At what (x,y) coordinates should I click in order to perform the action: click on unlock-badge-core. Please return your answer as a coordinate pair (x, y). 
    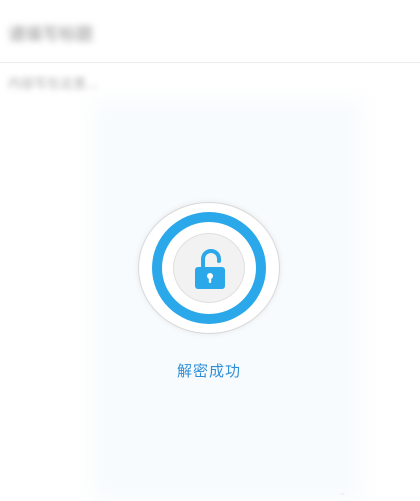
    Looking at the image, I should click on (209, 268).